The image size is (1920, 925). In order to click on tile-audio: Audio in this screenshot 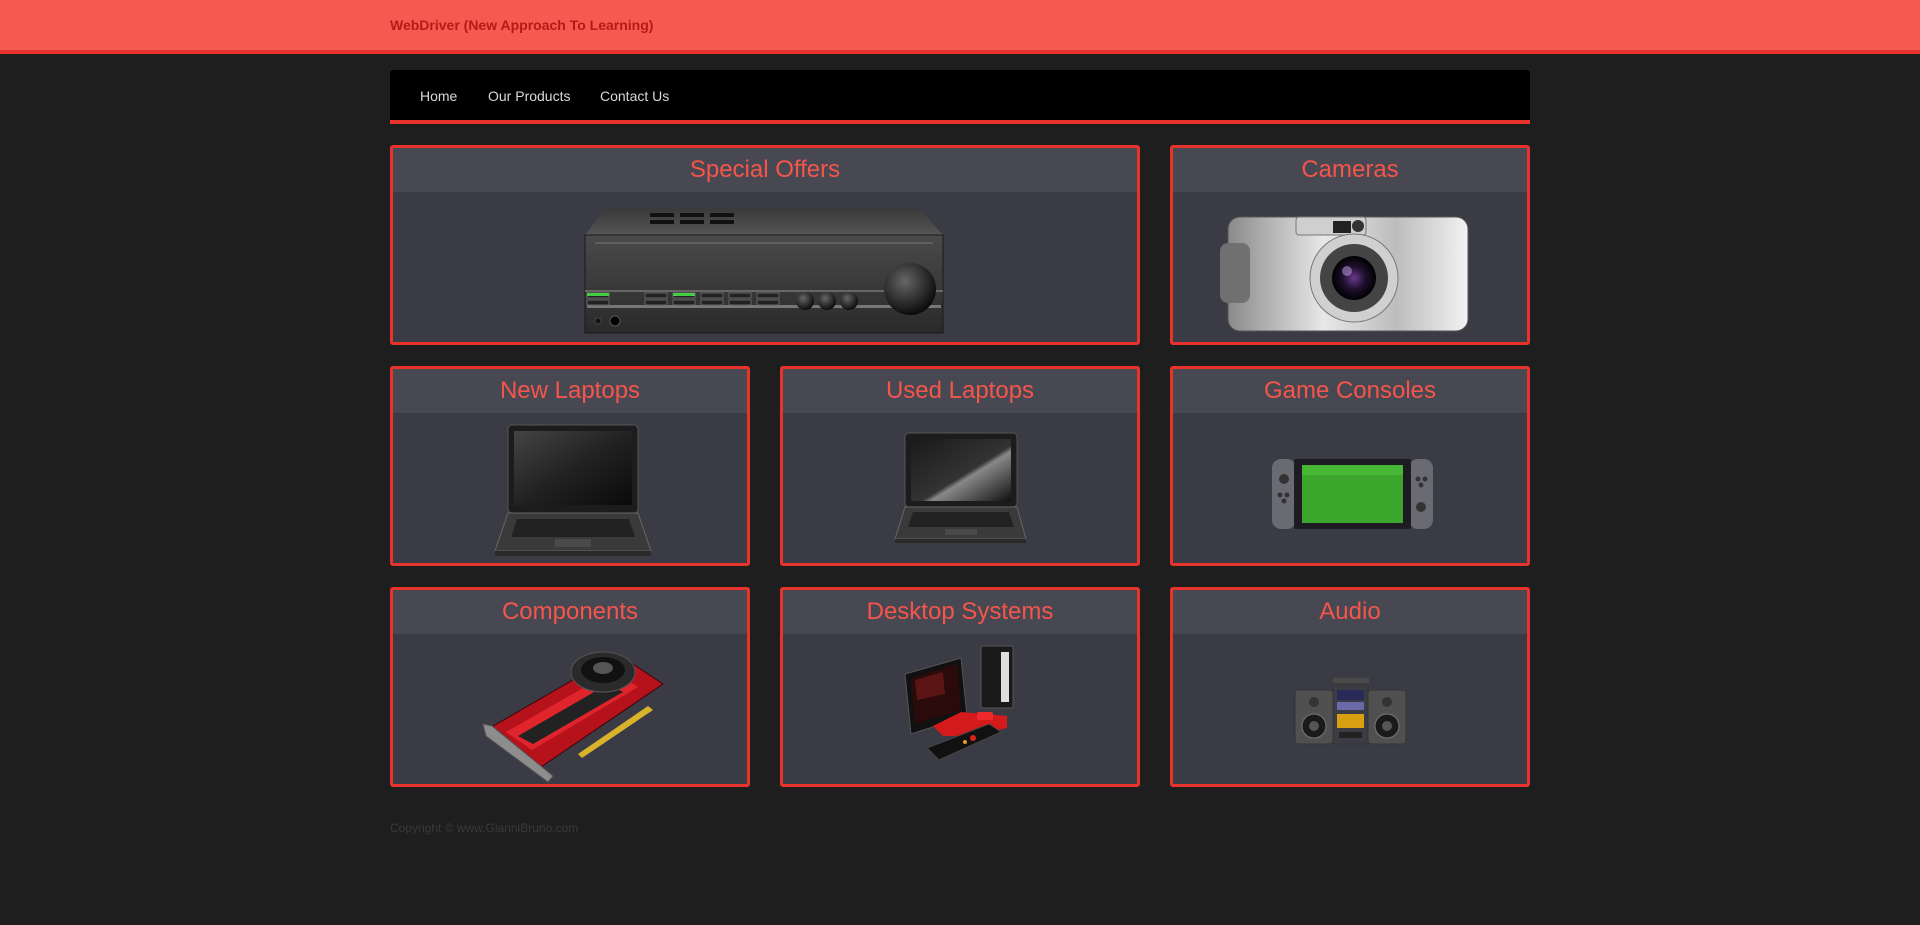, I will do `click(1350, 687)`.